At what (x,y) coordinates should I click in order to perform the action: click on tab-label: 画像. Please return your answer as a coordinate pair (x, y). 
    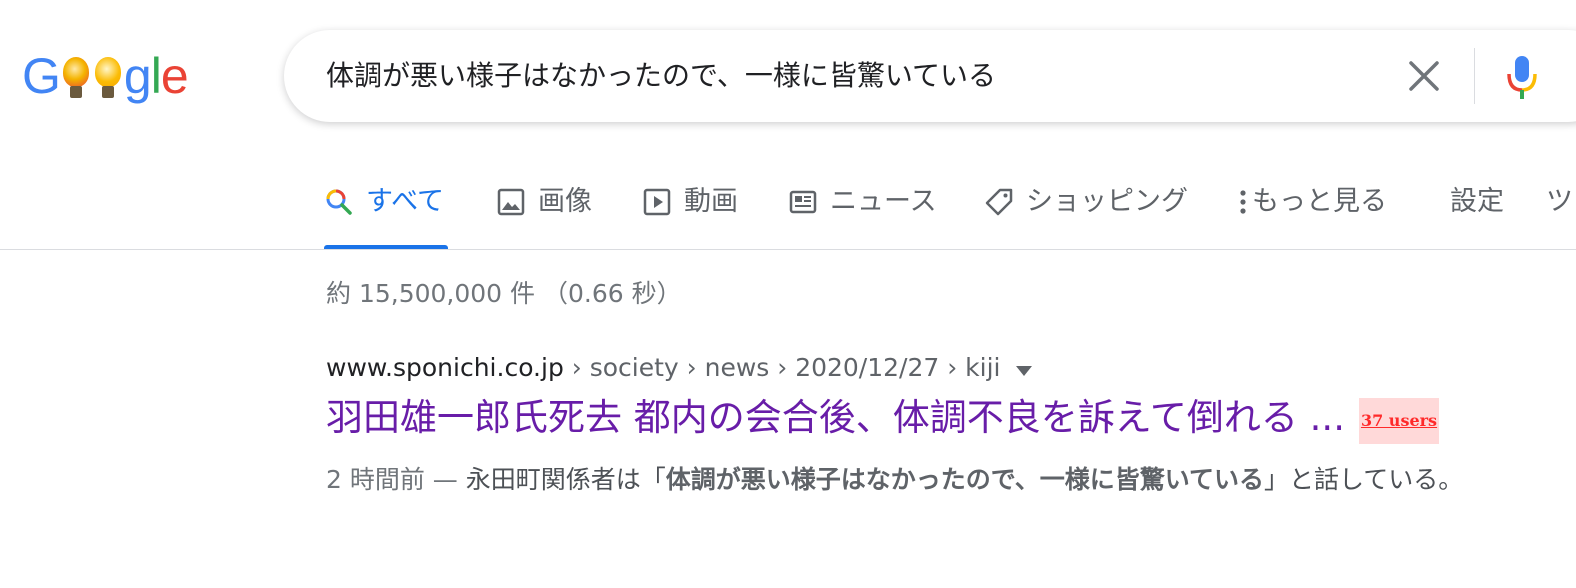
    Looking at the image, I should click on (565, 201).